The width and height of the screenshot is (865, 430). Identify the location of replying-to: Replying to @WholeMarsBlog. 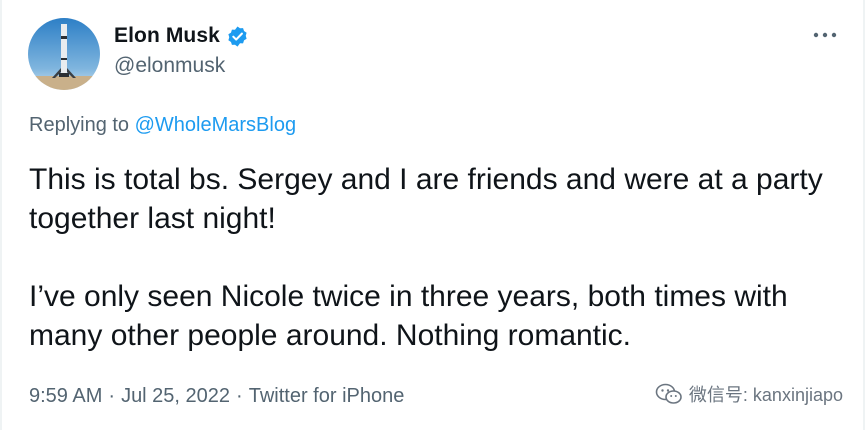
(162, 125).